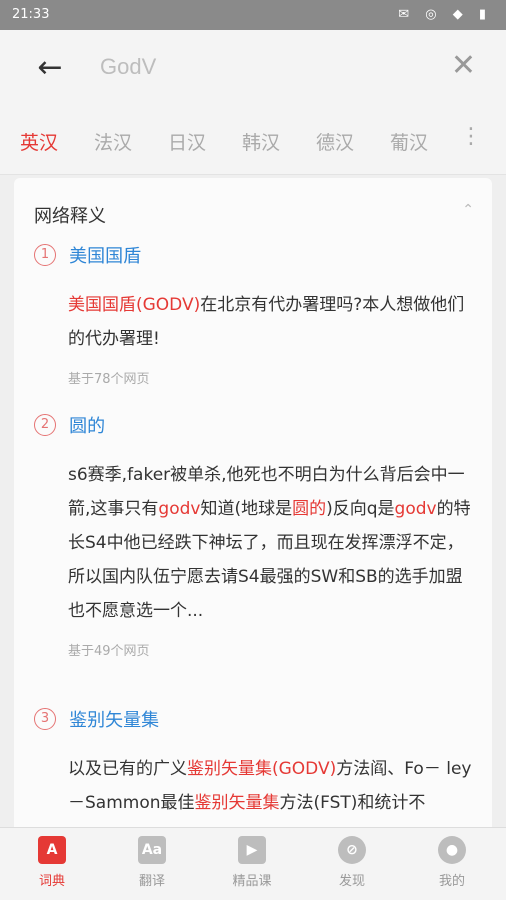 The width and height of the screenshot is (506, 900). What do you see at coordinates (45, 719) in the screenshot?
I see `entry-number: 3` at bounding box center [45, 719].